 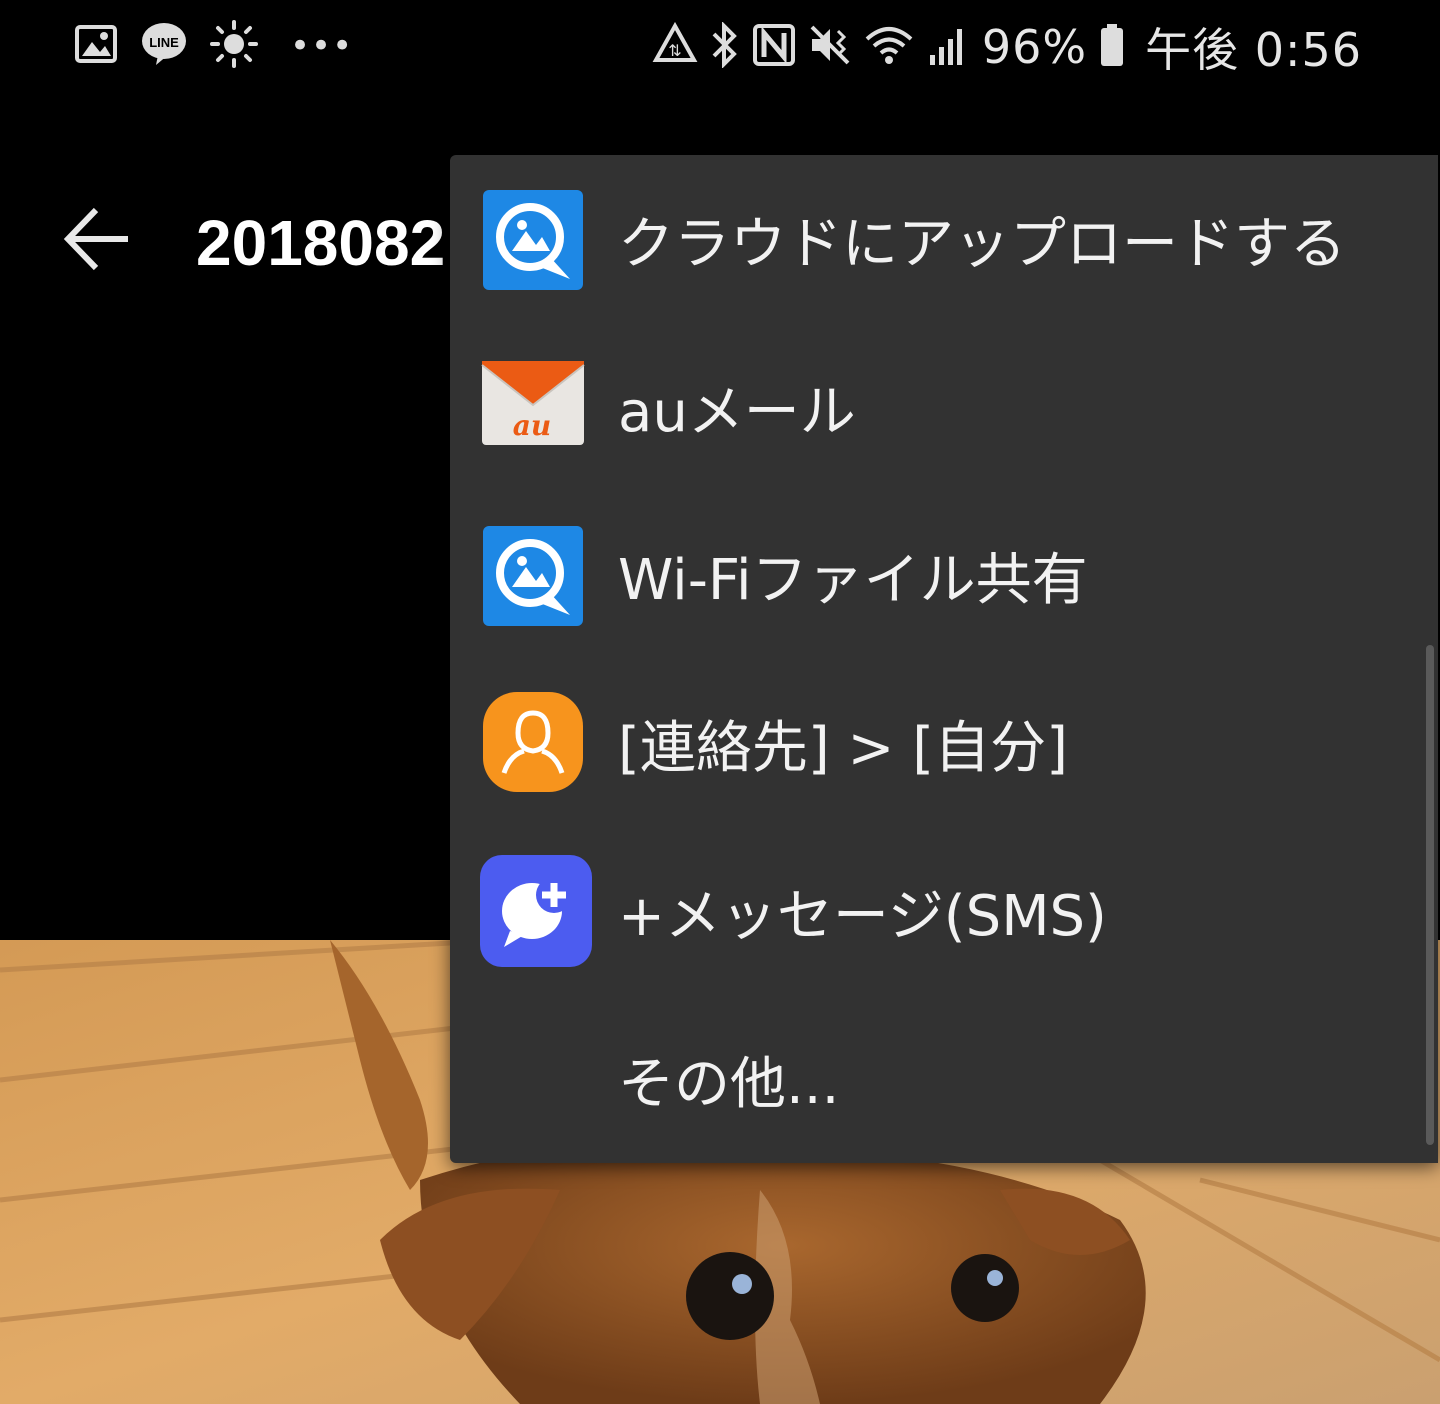 What do you see at coordinates (532, 425) in the screenshot?
I see `svg-text: au` at bounding box center [532, 425].